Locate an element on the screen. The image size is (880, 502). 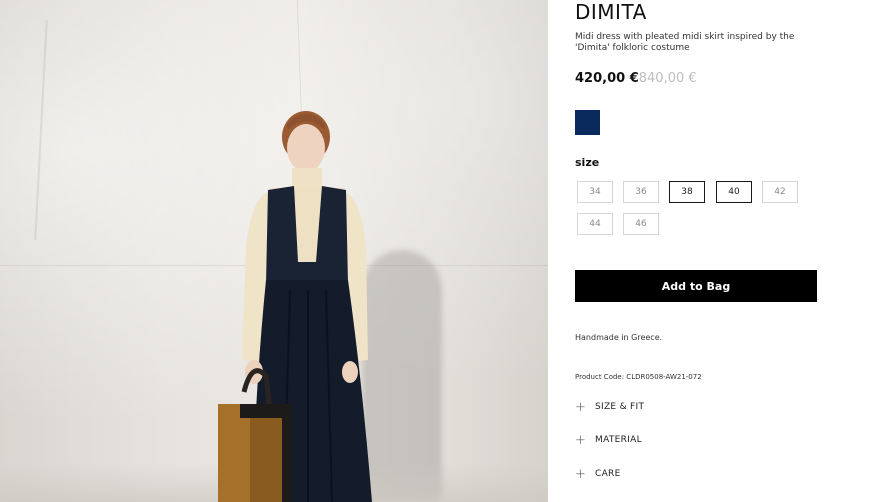
price-row: 420,00 €840,00 € is located at coordinates (636, 78).